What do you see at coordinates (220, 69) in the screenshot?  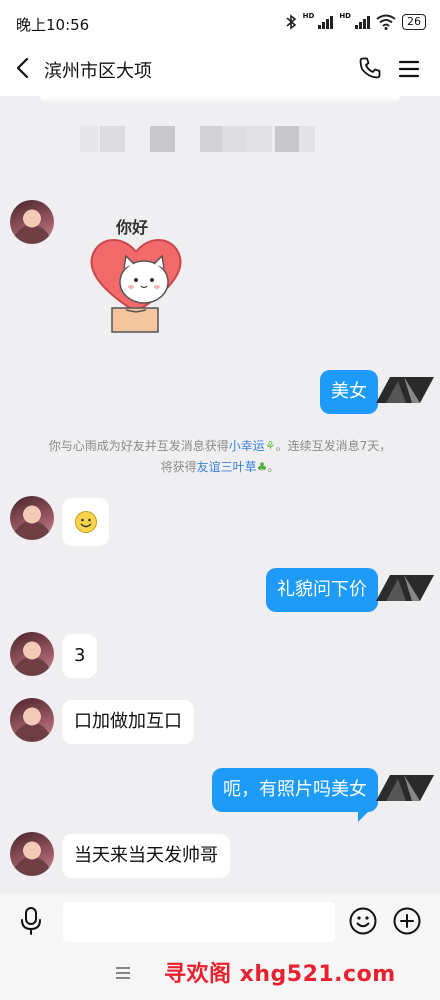 I see `chat-header: 滨州市区大项` at bounding box center [220, 69].